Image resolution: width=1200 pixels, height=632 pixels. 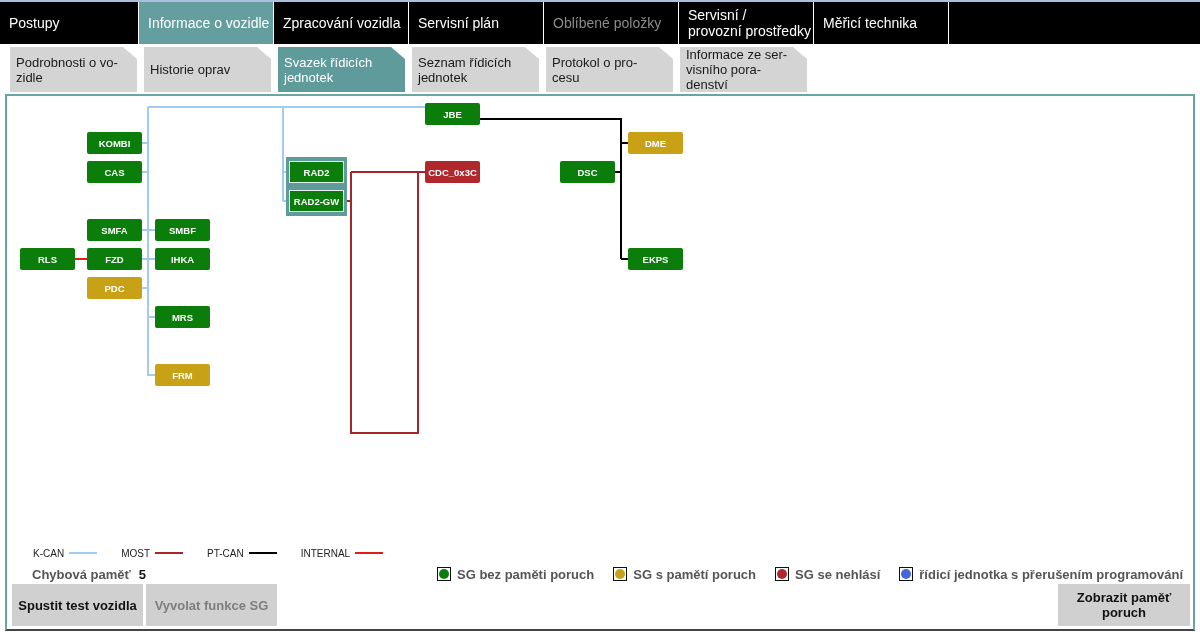 I want to click on main-tab: Informace o vozidle, so click(x=206, y=23).